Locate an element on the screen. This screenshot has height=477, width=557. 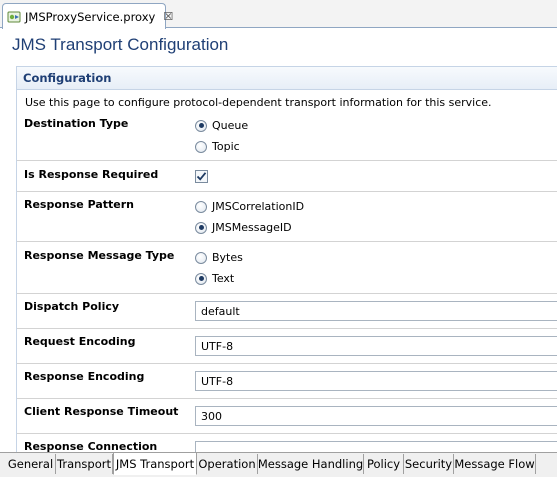
checkmark-icon is located at coordinates (201, 176).